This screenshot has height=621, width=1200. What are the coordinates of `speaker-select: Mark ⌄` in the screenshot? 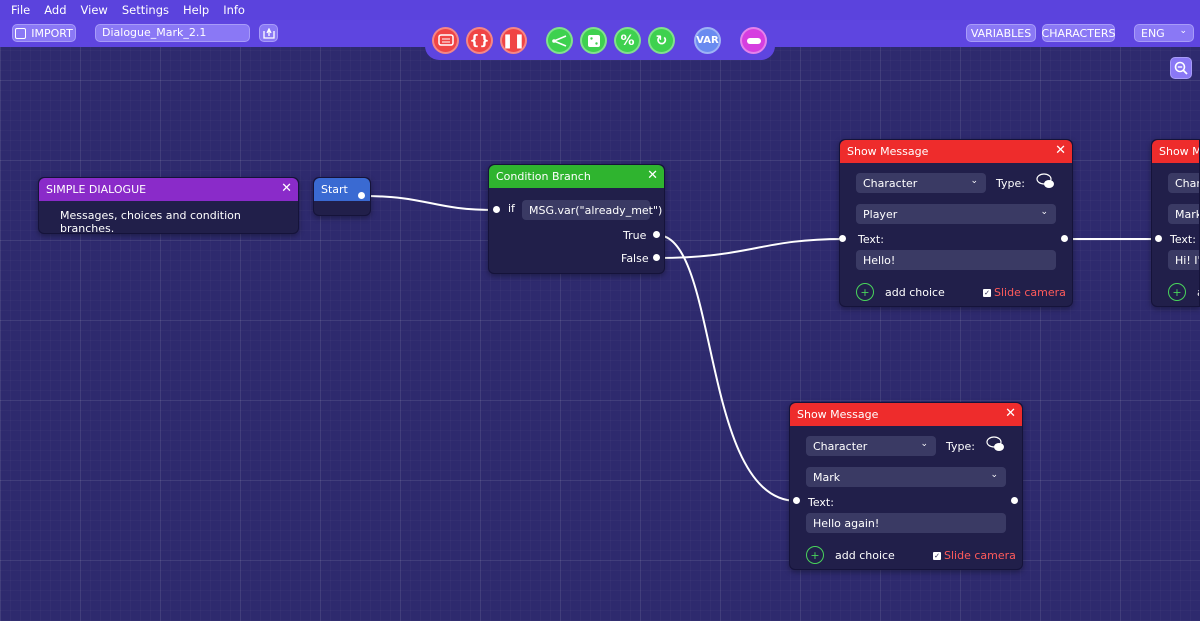 It's located at (906, 477).